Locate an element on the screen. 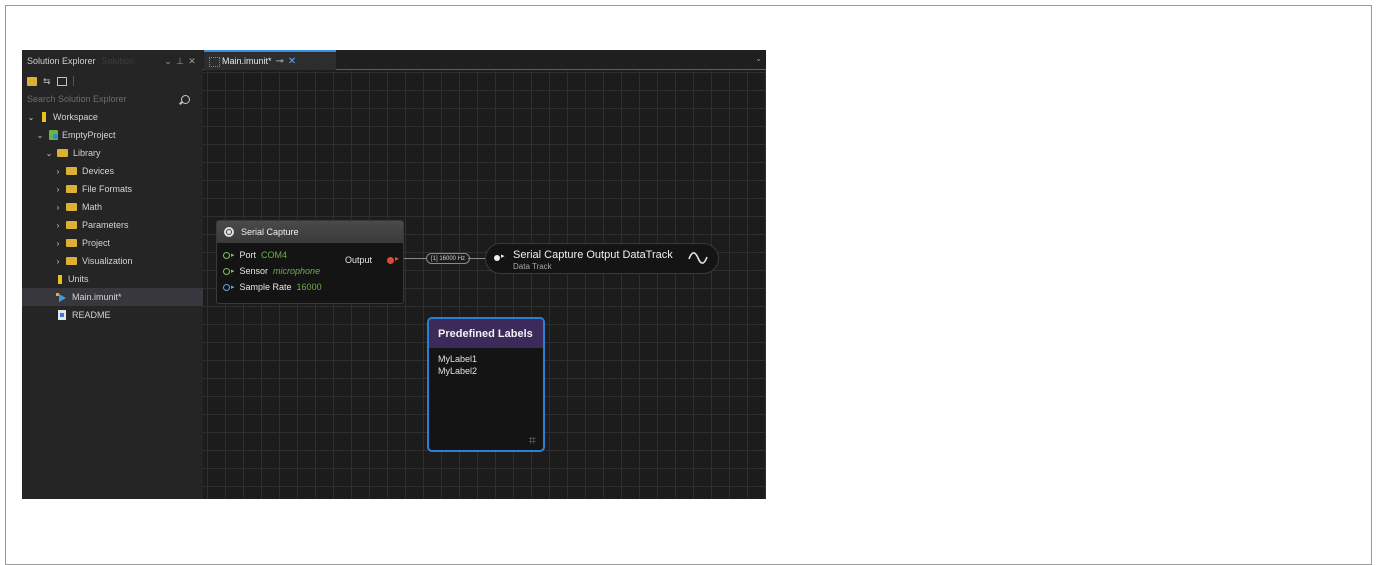  tree-item-label: Visualization is located at coordinates (107, 261).